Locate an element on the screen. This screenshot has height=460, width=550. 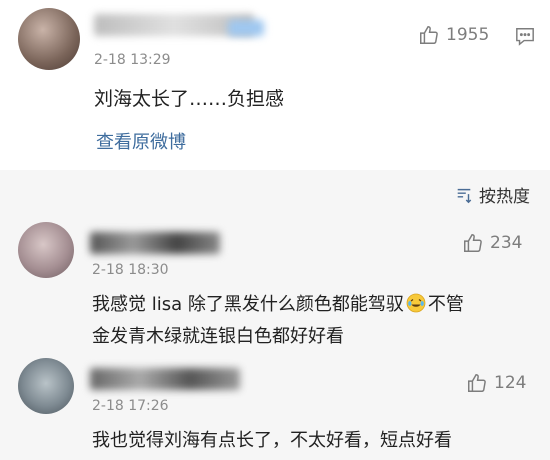
like-button: 234 is located at coordinates (492, 243).